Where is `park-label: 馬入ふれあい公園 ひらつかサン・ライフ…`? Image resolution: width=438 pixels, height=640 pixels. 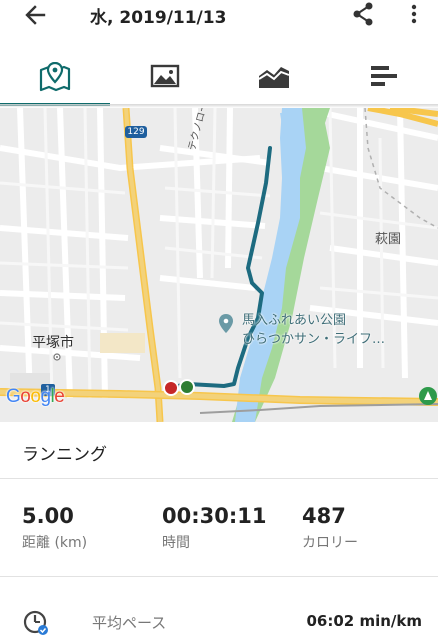 park-label: 馬入ふれあい公園 ひらつかサン・ライフ… is located at coordinates (313, 330).